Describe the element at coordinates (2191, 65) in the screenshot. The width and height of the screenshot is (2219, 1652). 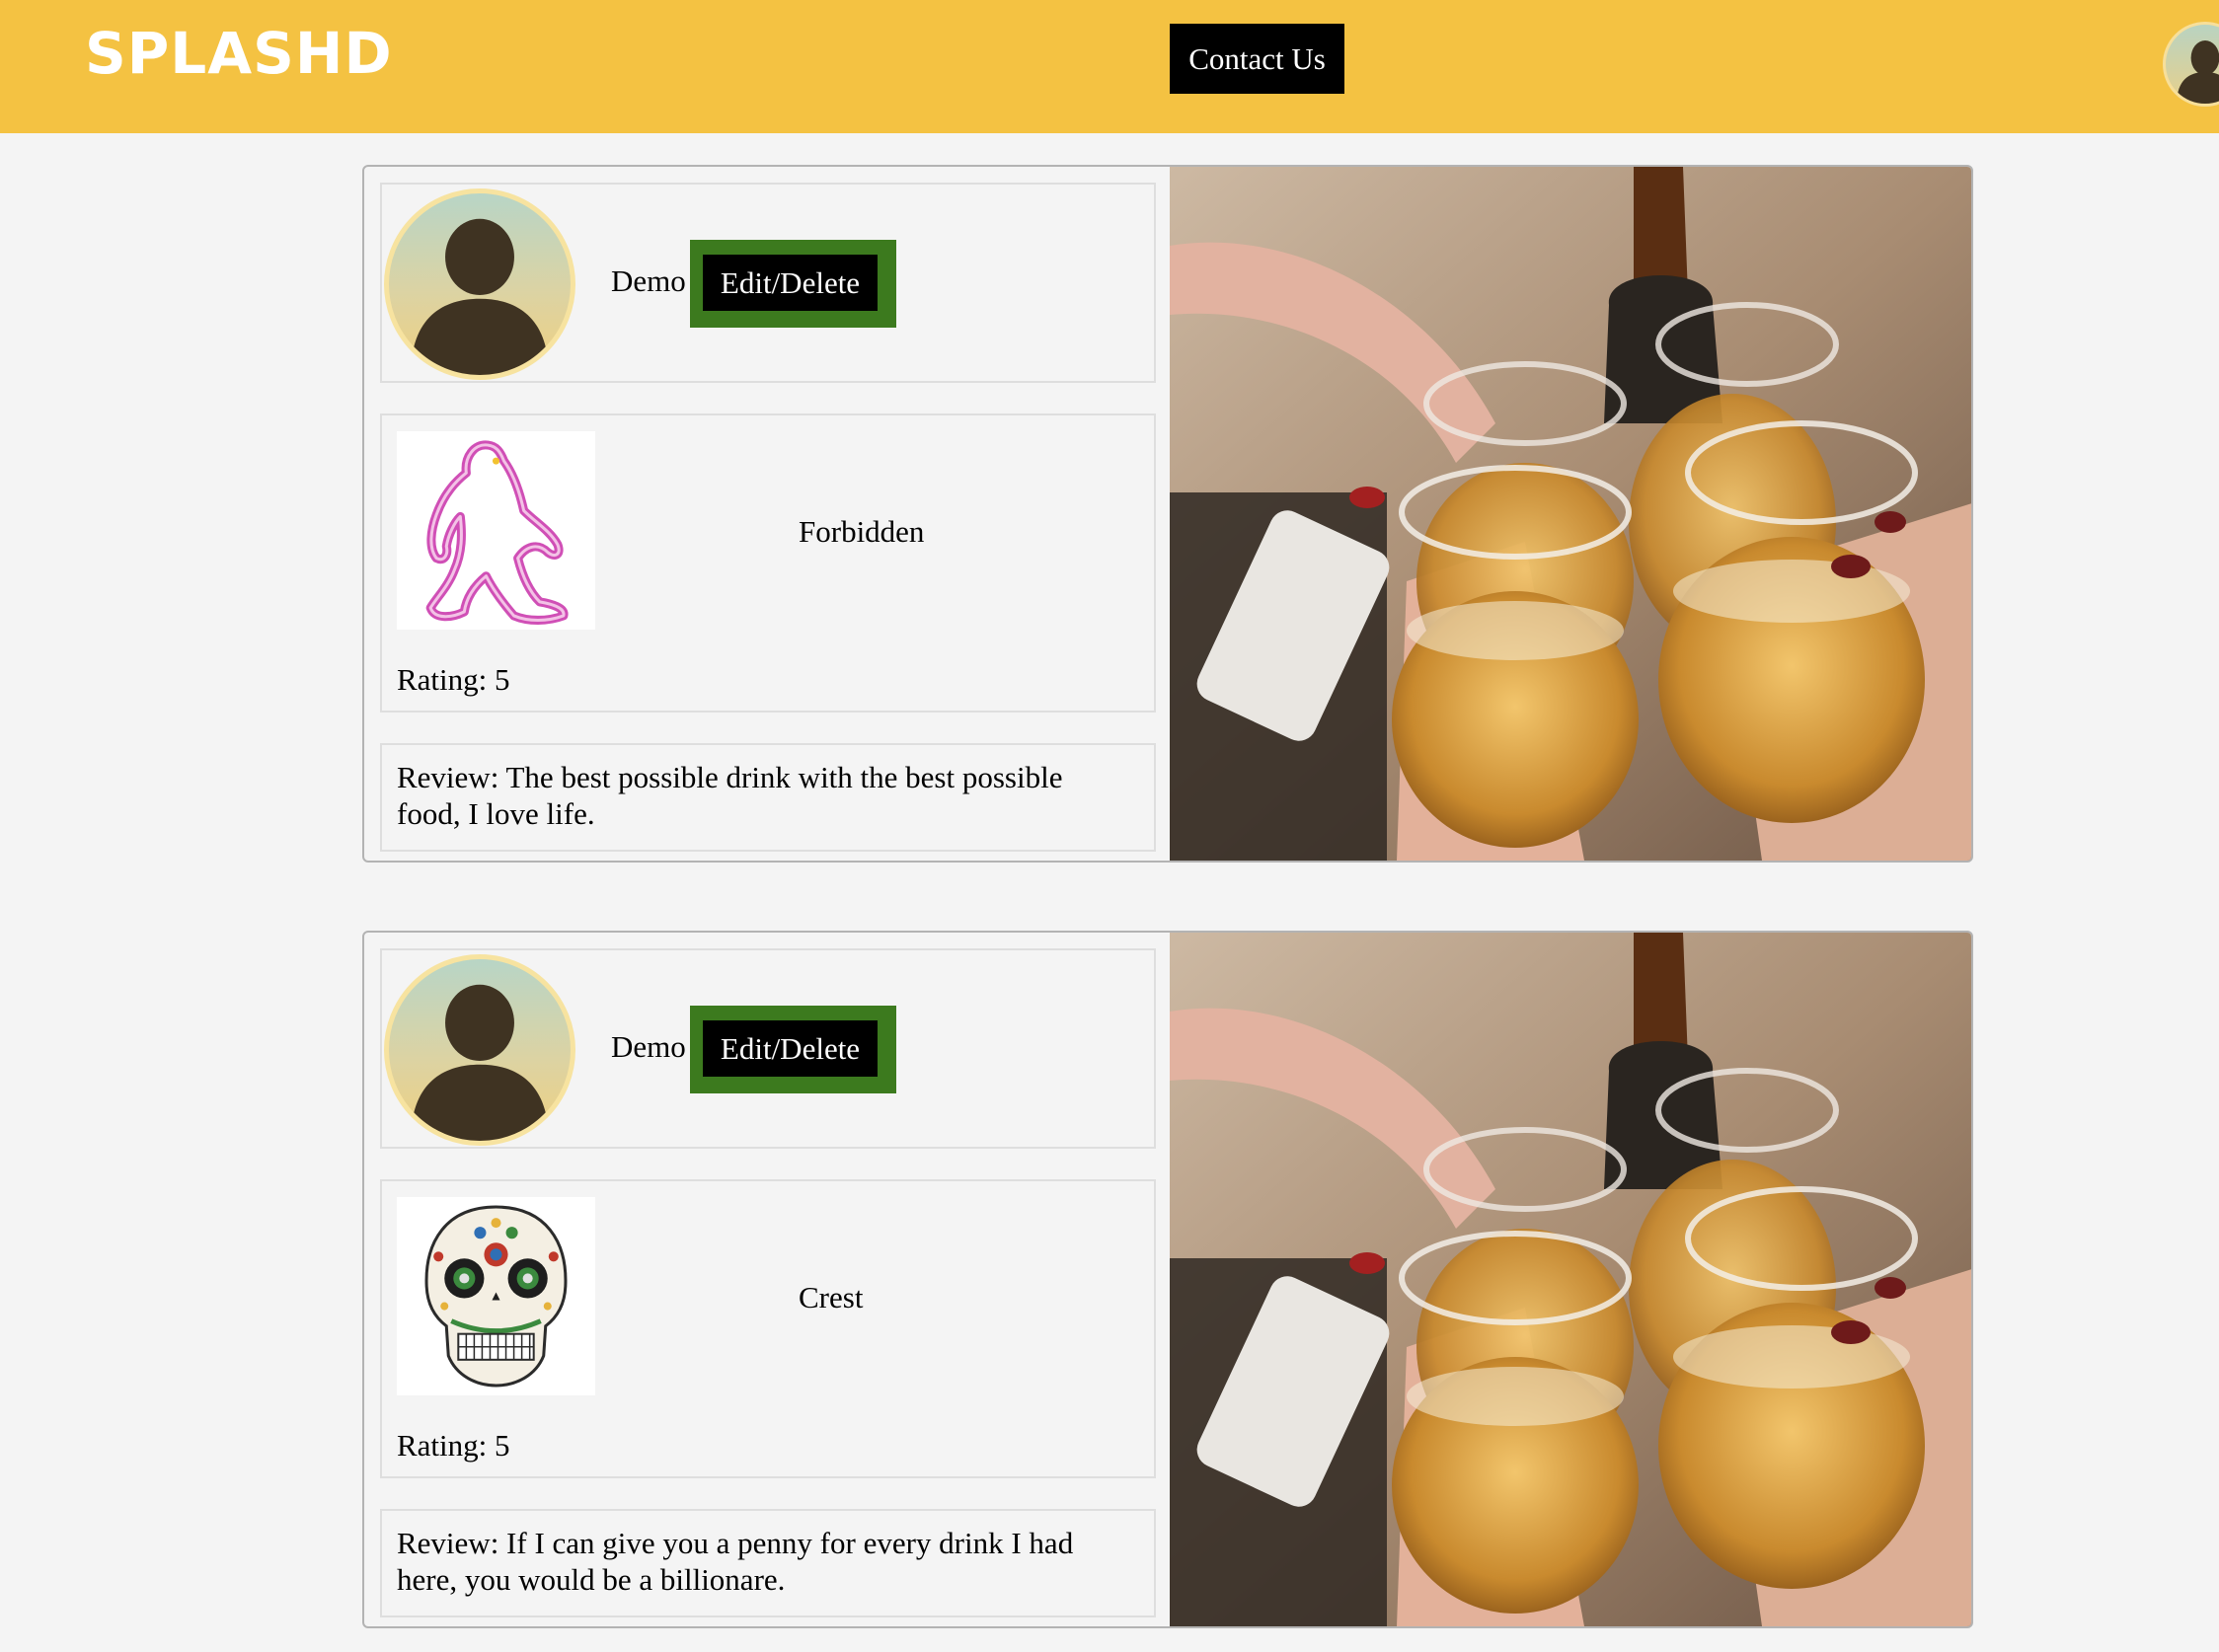
I see `profile-avatar-icon` at that location.